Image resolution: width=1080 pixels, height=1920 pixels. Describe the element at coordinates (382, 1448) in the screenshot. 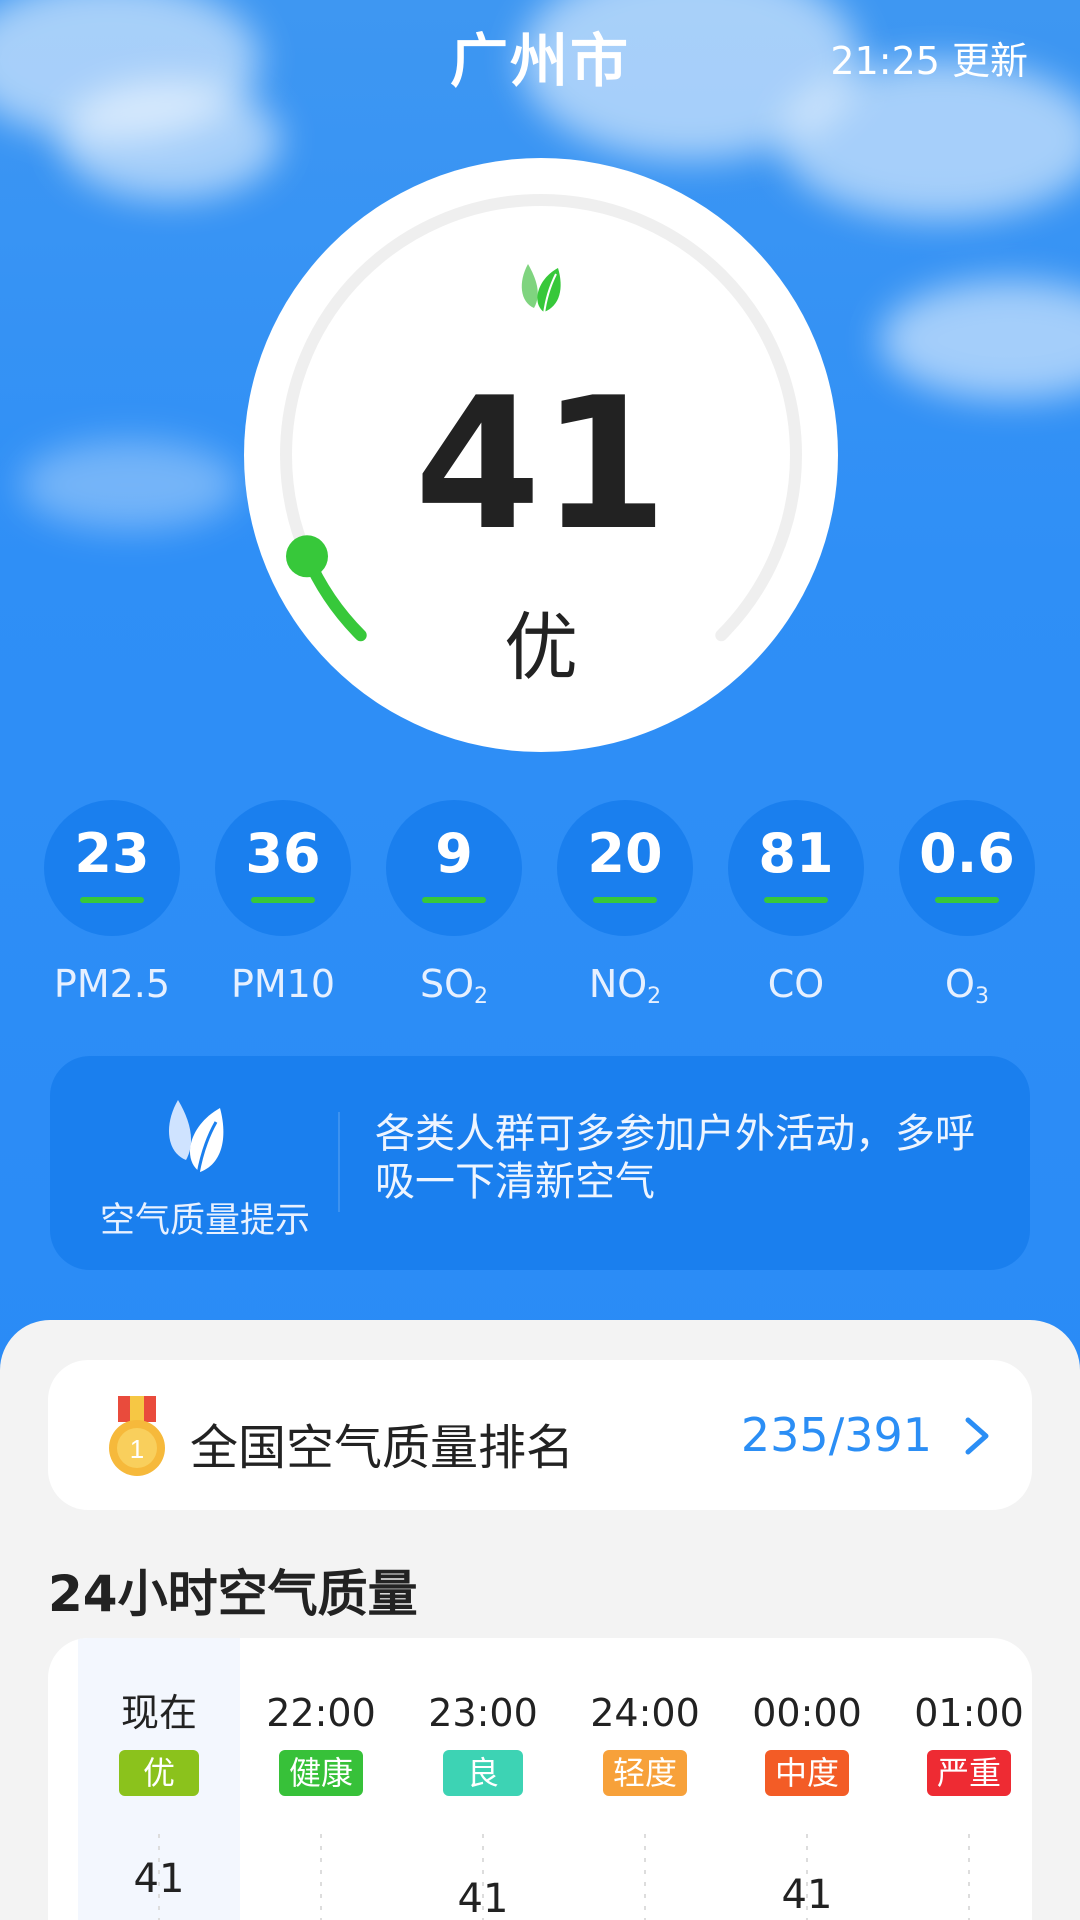

I see `ranking-label: 全国空气质量排名` at that location.